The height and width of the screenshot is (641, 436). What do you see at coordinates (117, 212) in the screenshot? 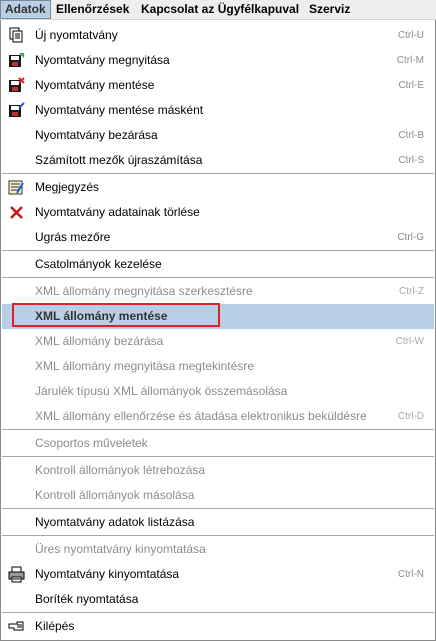
I see `menu-item-label: Nyomtatvány adatainak törlése` at bounding box center [117, 212].